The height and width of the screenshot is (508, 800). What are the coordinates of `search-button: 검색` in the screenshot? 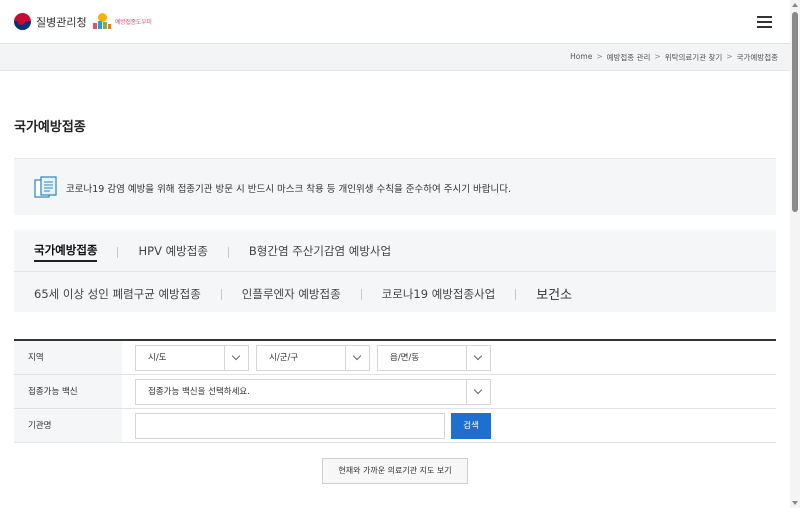 It's located at (471, 426).